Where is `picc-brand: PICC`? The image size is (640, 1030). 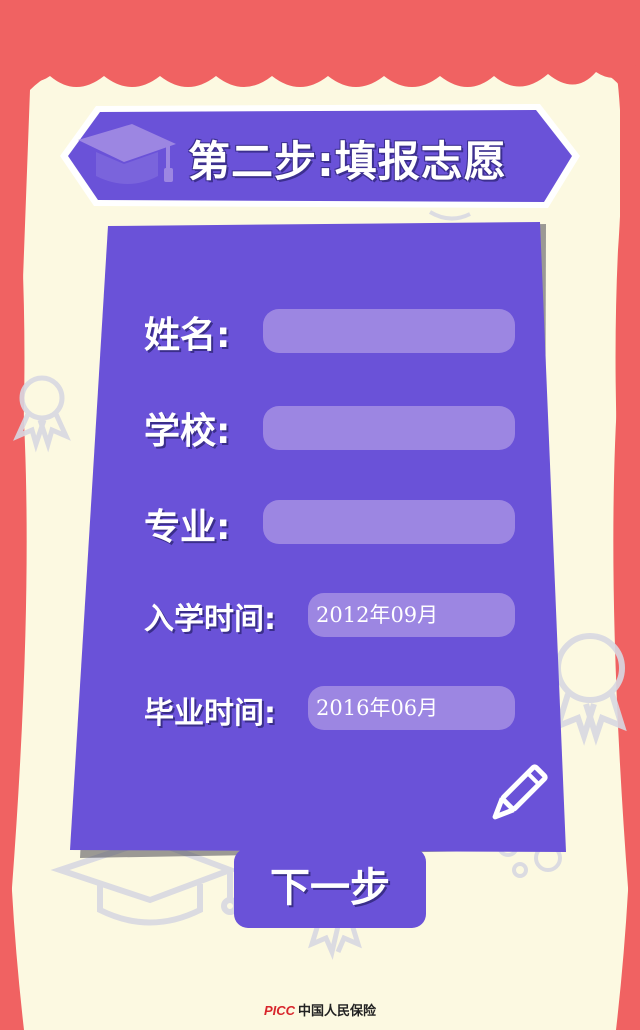 picc-brand: PICC is located at coordinates (279, 1010).